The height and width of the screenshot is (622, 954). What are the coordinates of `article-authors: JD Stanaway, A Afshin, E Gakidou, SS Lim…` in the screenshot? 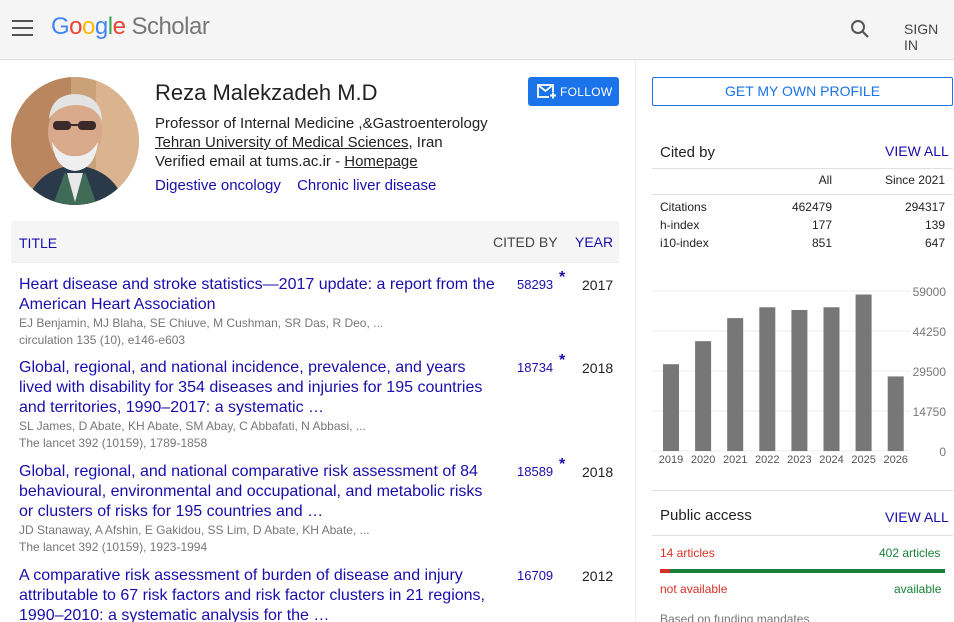 It's located at (194, 530).